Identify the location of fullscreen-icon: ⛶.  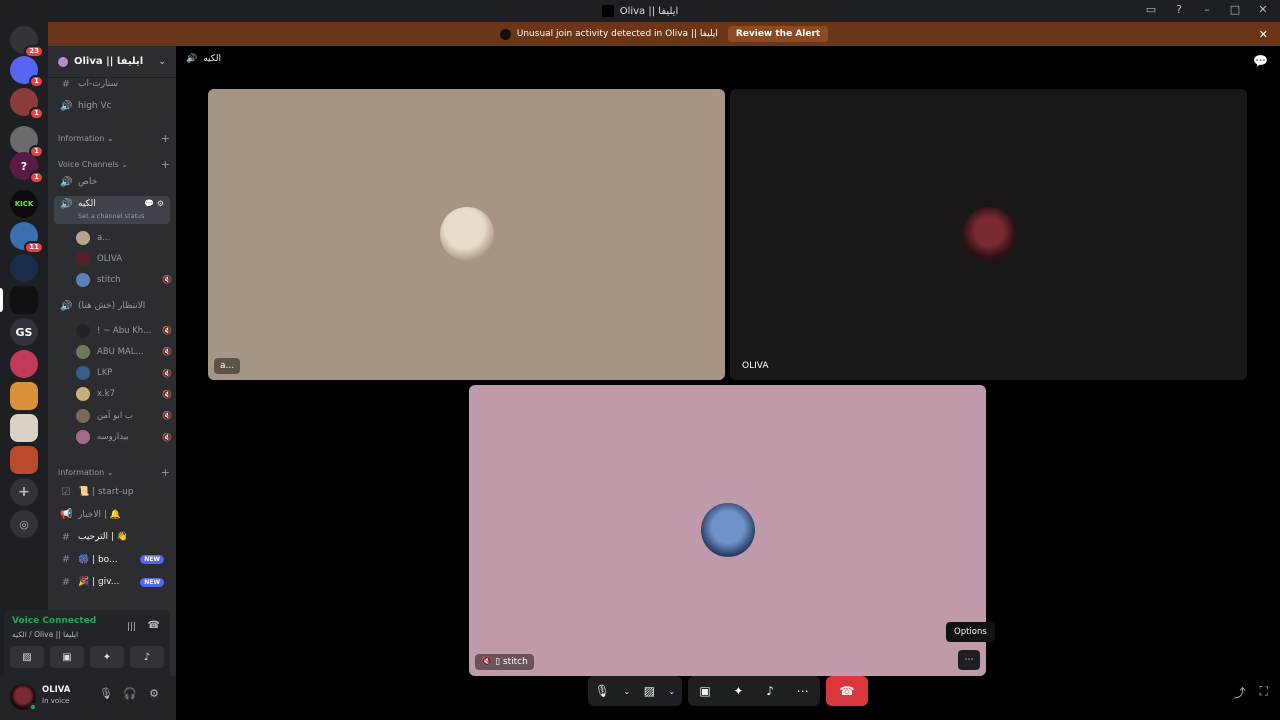
(1264, 692).